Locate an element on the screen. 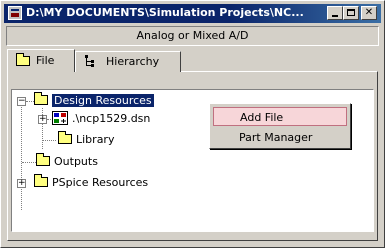 This screenshot has width=385, height=248. tree-item-dsn-file: .\ncp1529.dsn is located at coordinates (101, 119).